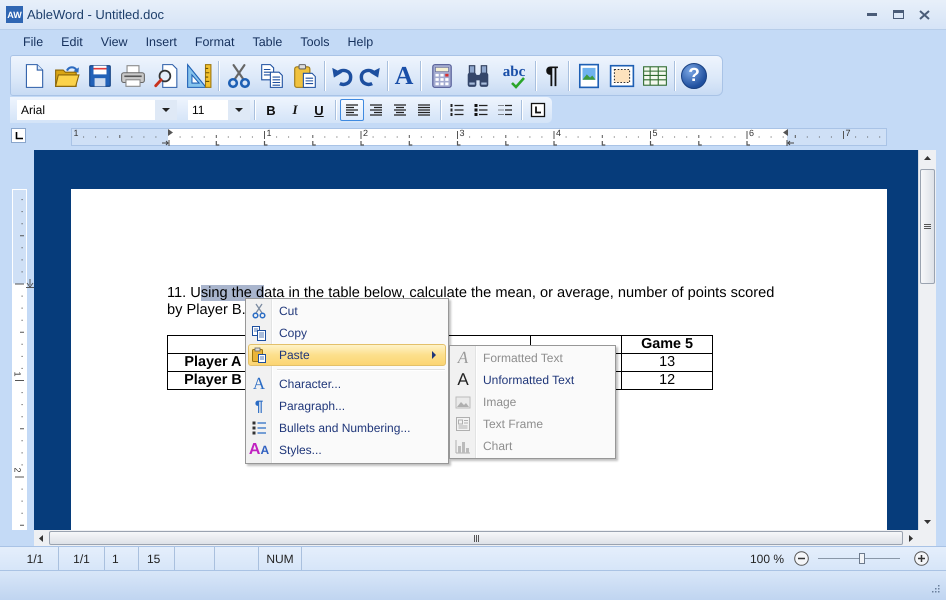  Describe the element at coordinates (168, 137) in the screenshot. I see `left-indent-marker-icon` at that location.